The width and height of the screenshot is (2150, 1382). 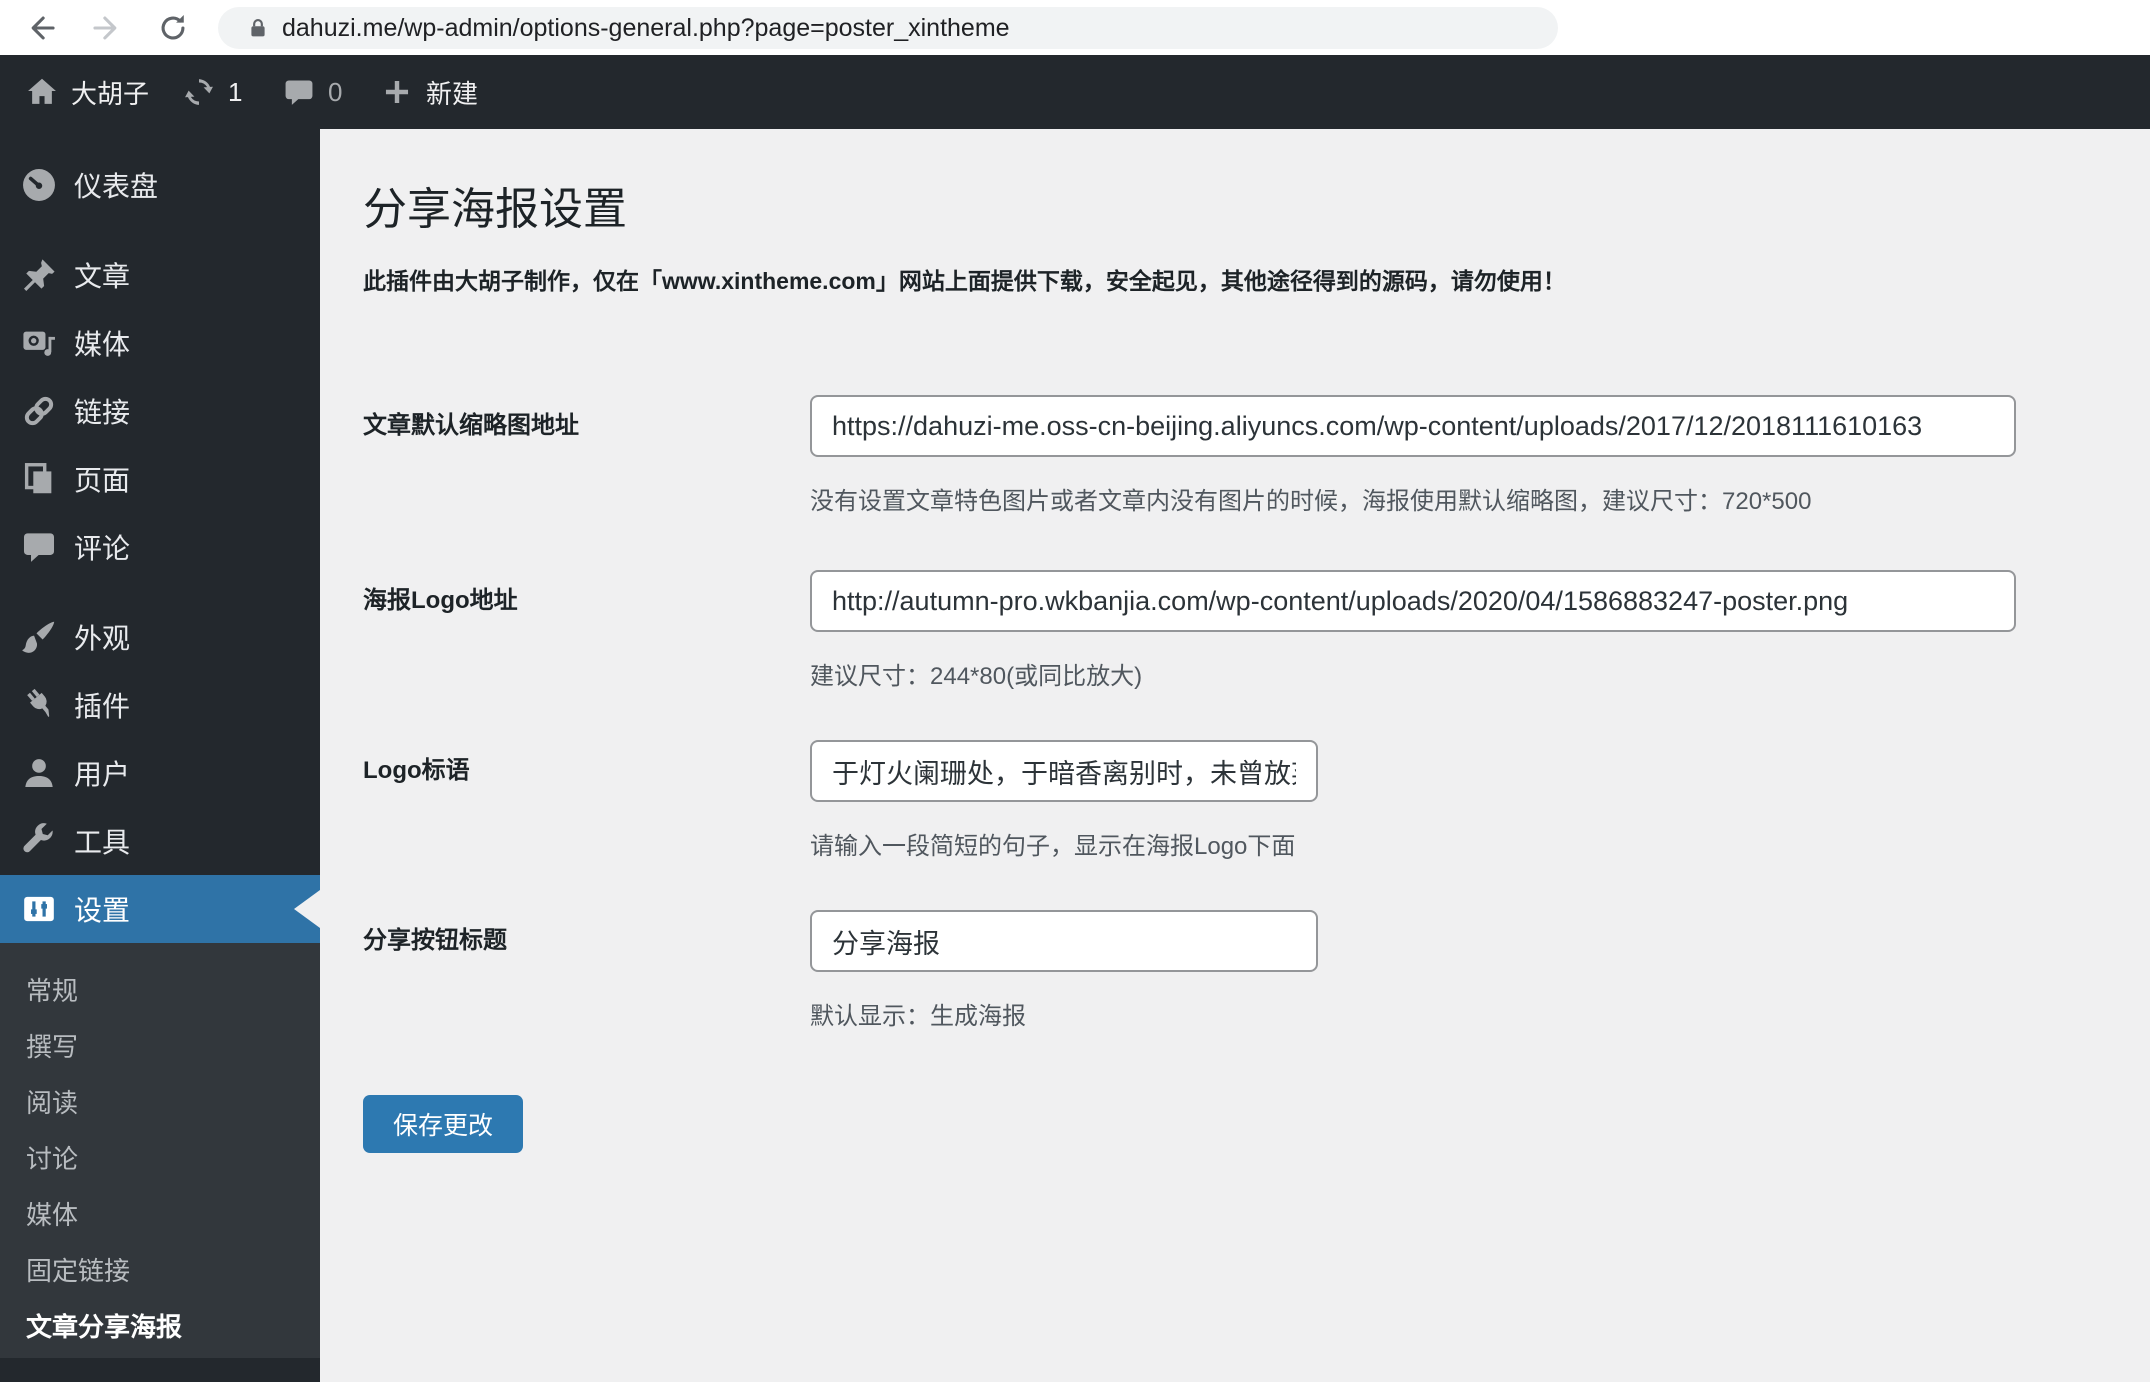 I want to click on logo-slogan-input, so click(x=1064, y=771).